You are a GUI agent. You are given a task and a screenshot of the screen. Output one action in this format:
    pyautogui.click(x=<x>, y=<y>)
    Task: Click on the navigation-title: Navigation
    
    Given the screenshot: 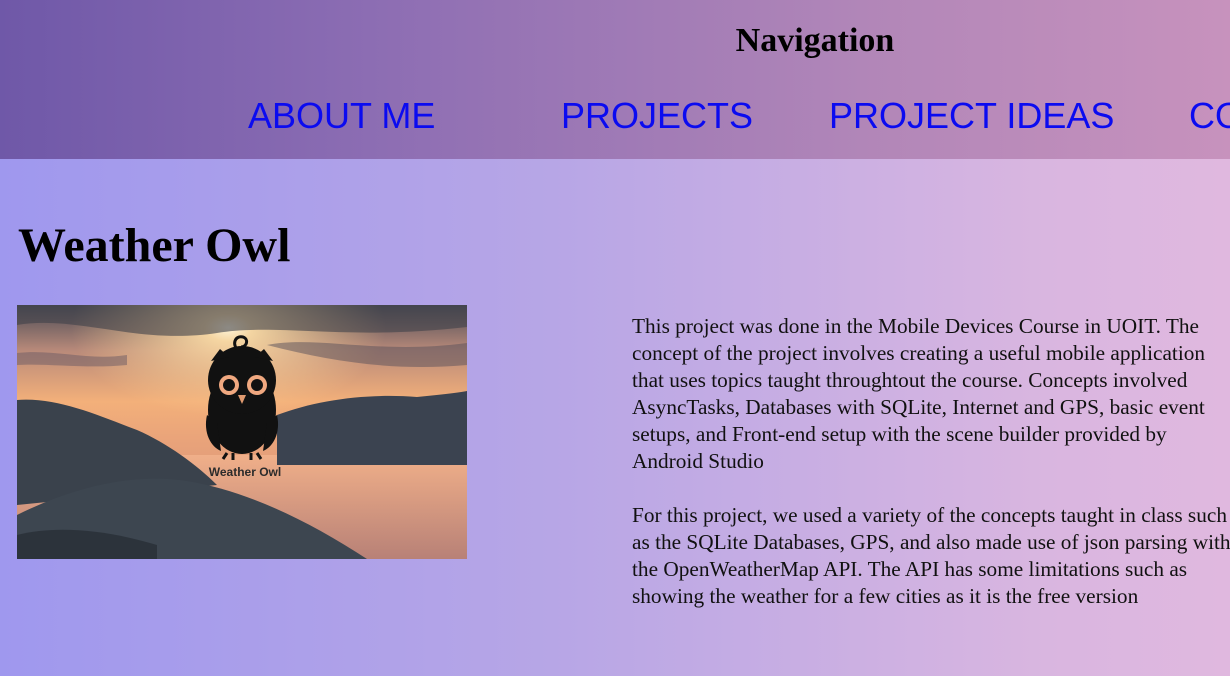 What is the action you would take?
    pyautogui.click(x=815, y=40)
    